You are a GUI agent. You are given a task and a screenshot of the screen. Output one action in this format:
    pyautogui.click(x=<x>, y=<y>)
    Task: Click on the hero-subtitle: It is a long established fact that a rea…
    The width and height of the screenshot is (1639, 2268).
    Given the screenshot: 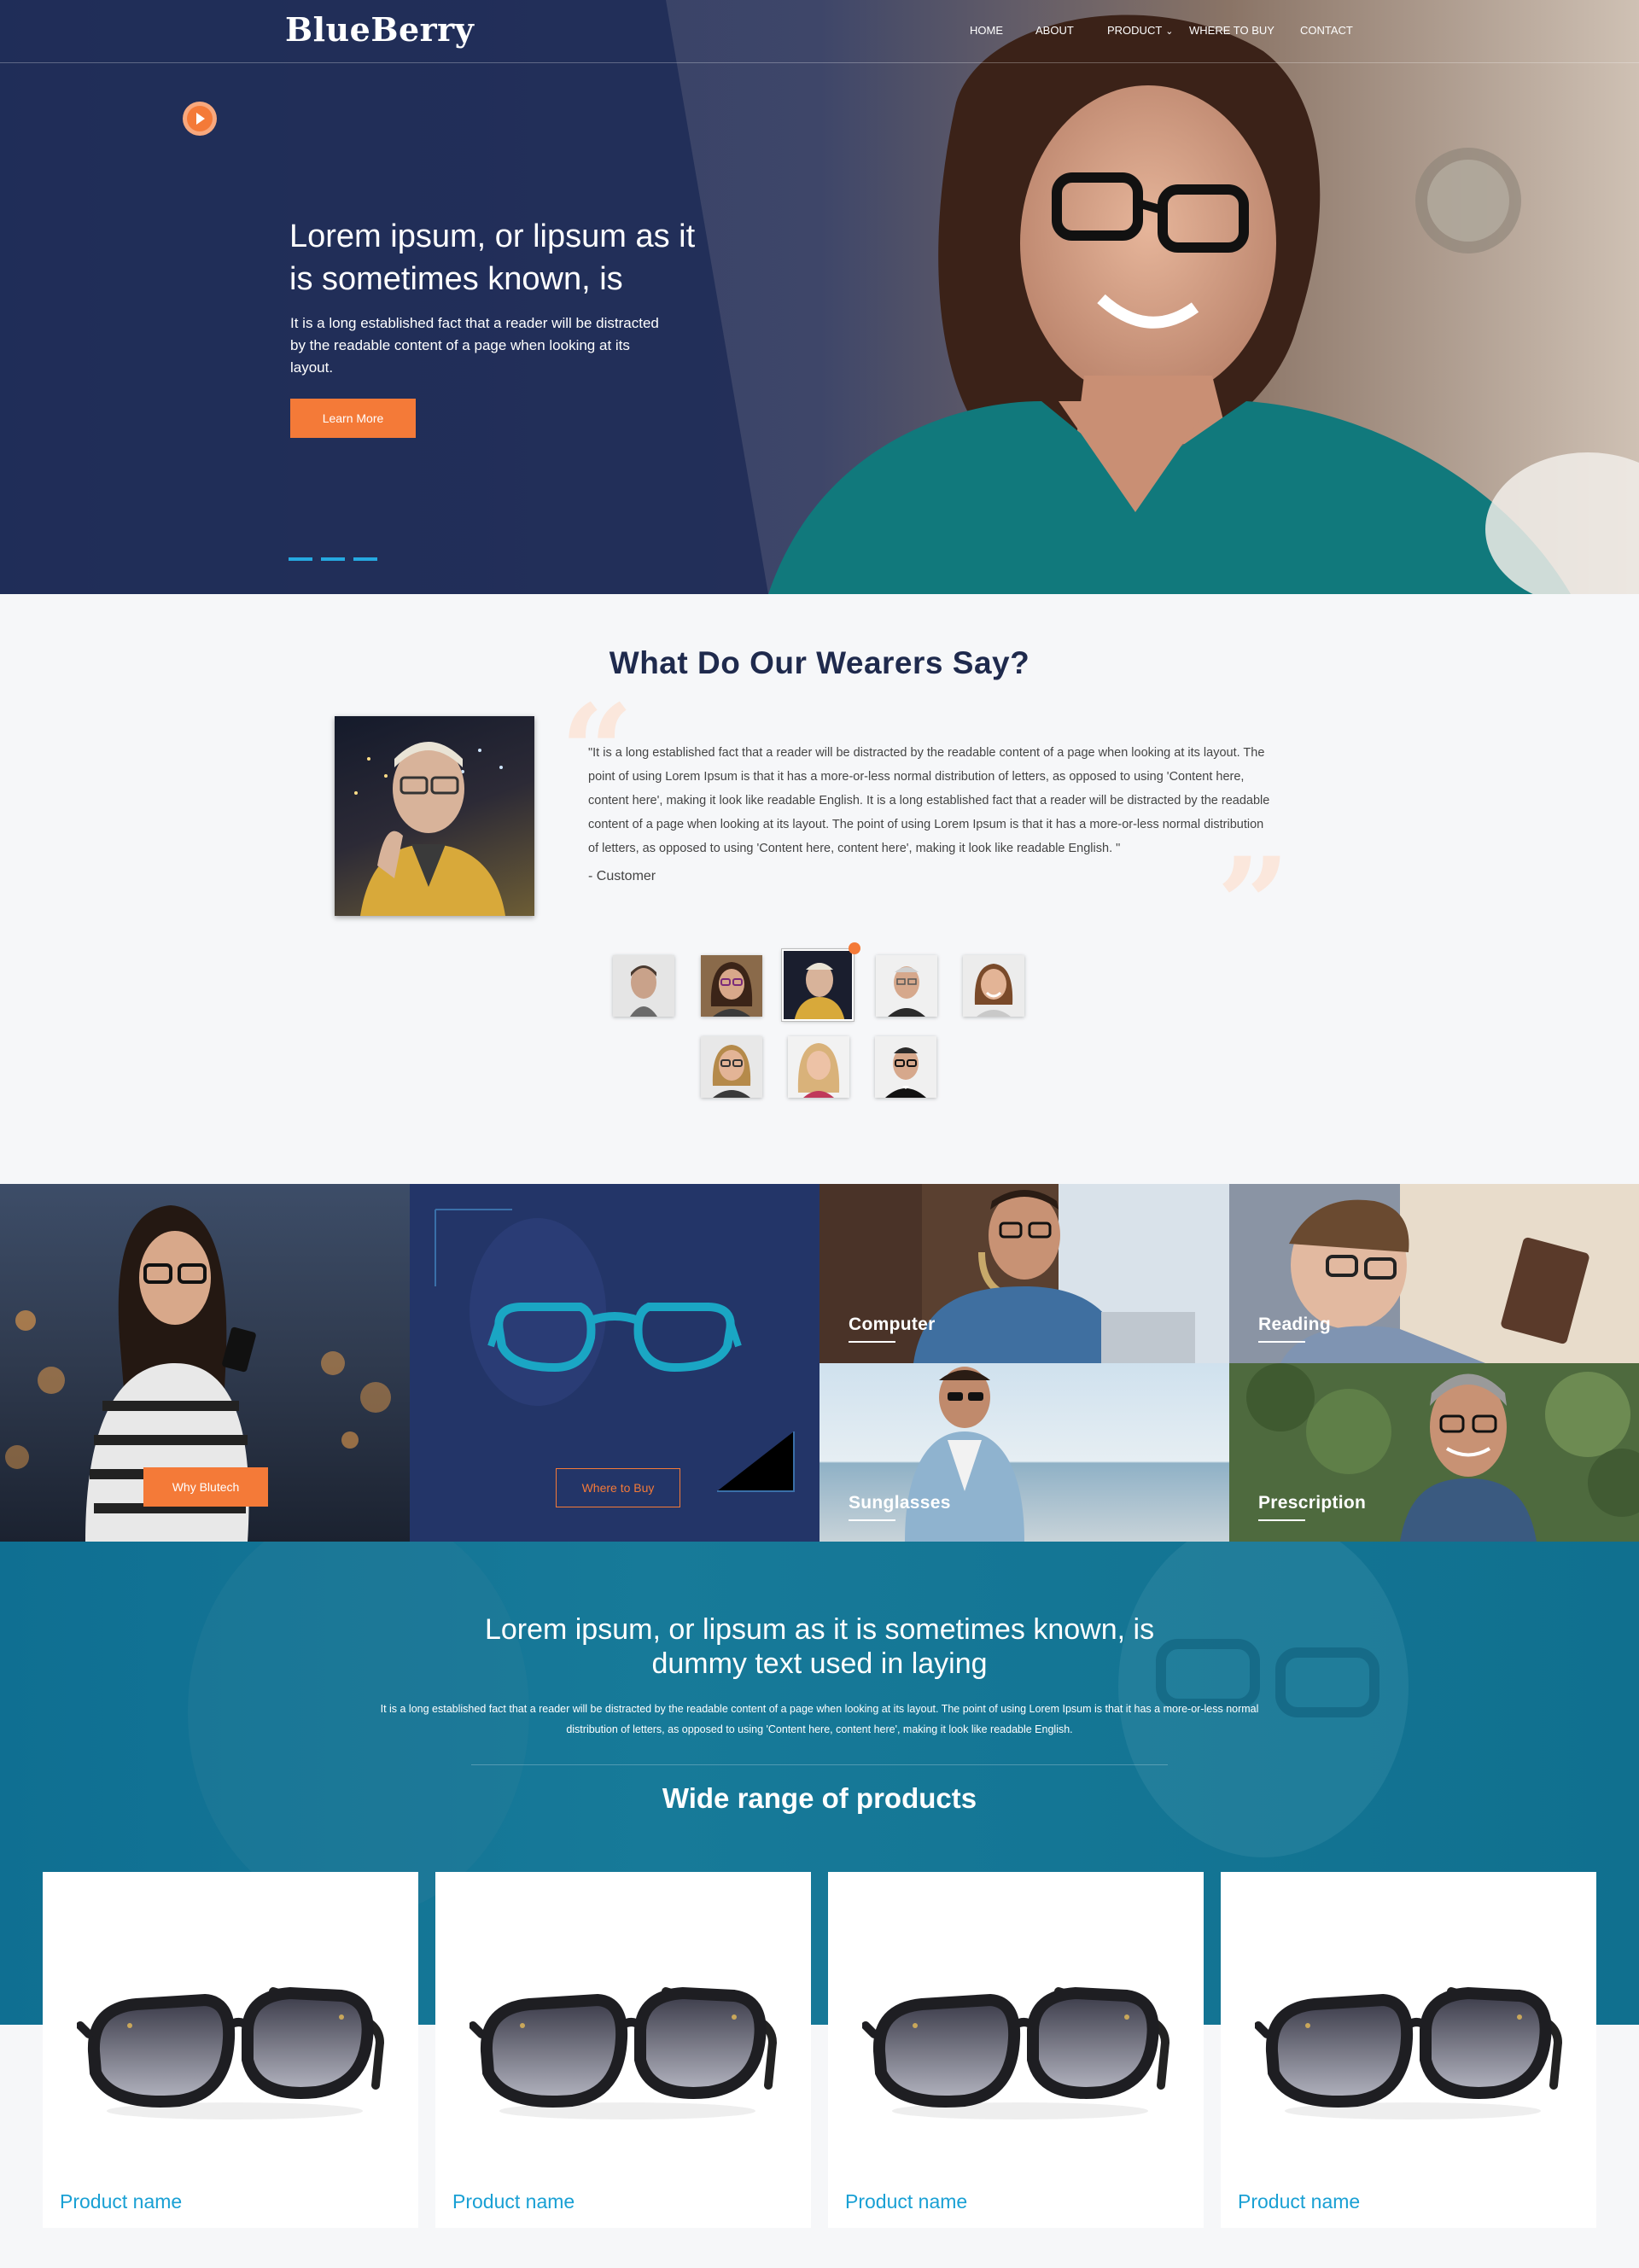 What is the action you would take?
    pyautogui.click(x=474, y=345)
    